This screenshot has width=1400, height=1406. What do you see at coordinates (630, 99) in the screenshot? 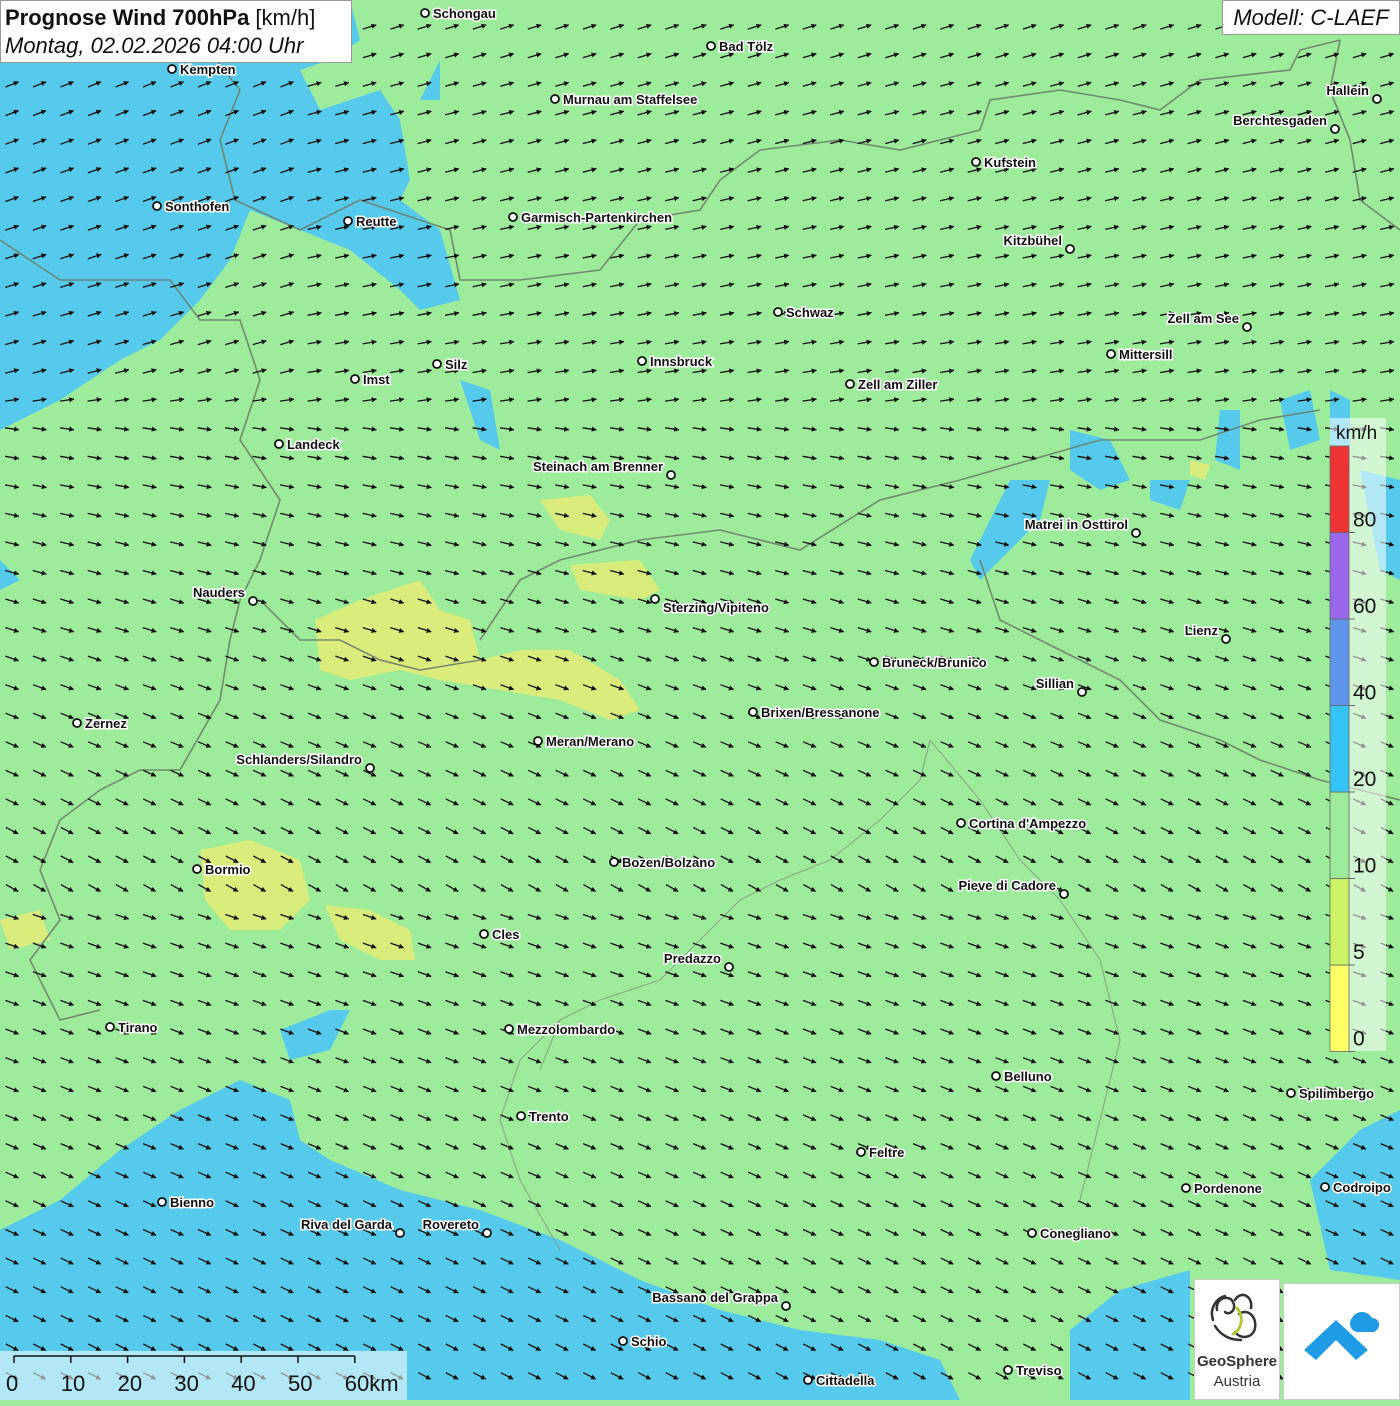
I see `city-name: Murnau am Staffelsee` at bounding box center [630, 99].